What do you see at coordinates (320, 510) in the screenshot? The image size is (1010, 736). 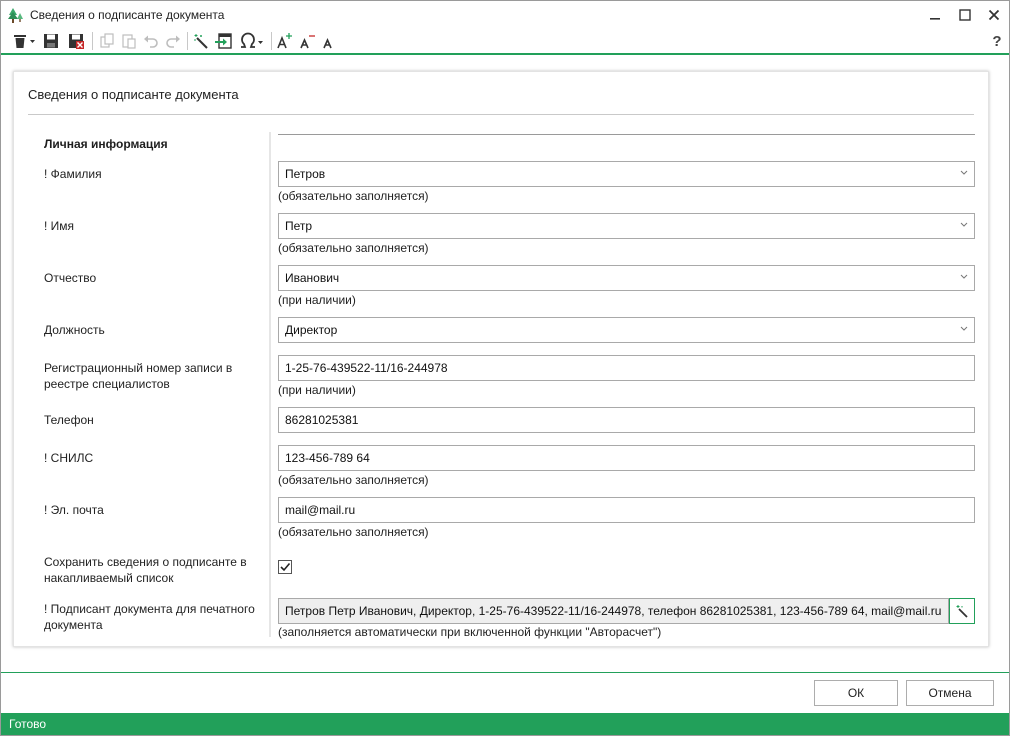 I see `email-value: mail@mail.ru` at bounding box center [320, 510].